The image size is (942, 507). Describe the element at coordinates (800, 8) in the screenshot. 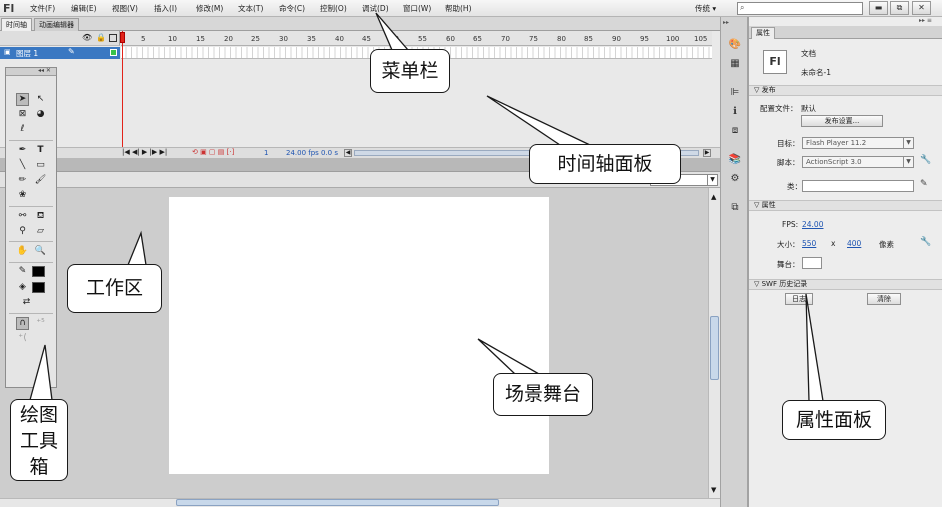

I see `help-search-input: ⌕` at that location.